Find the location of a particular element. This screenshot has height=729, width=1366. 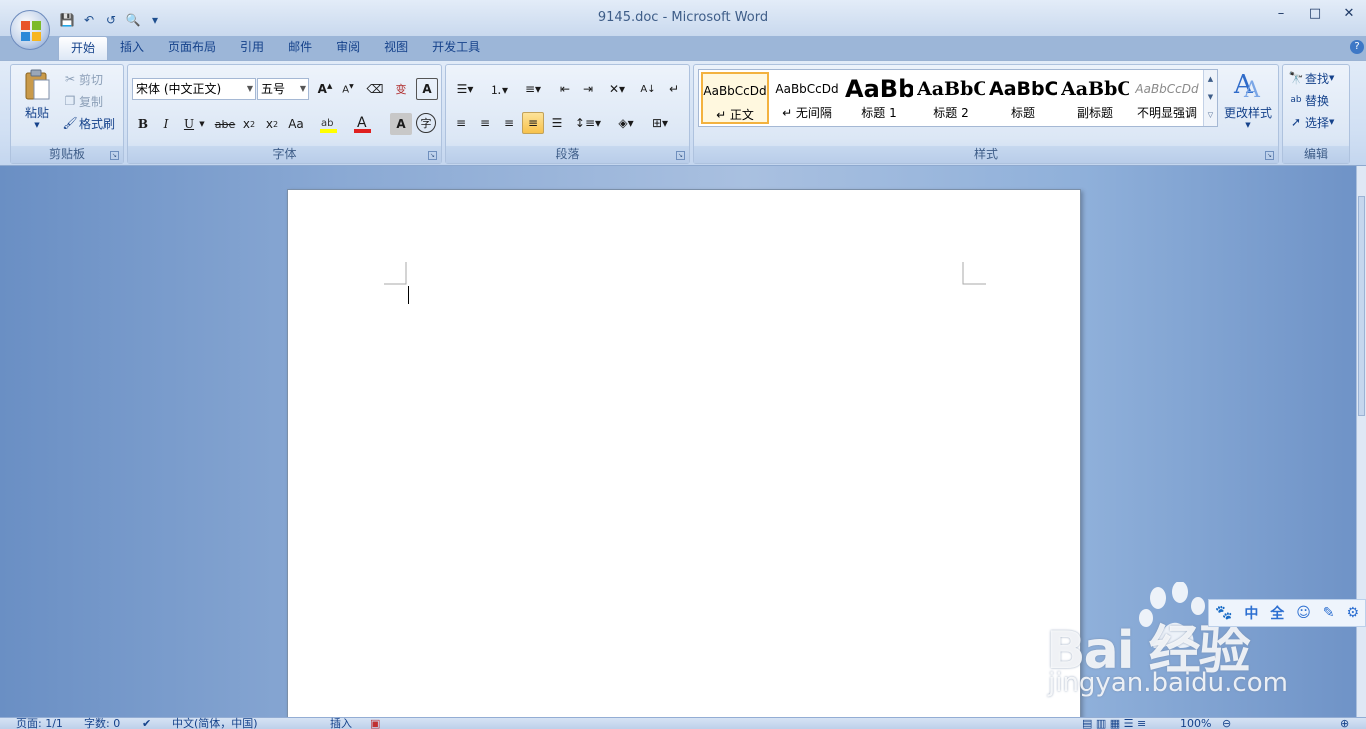

replace-button: ab 替换 is located at coordinates (1308, 100).